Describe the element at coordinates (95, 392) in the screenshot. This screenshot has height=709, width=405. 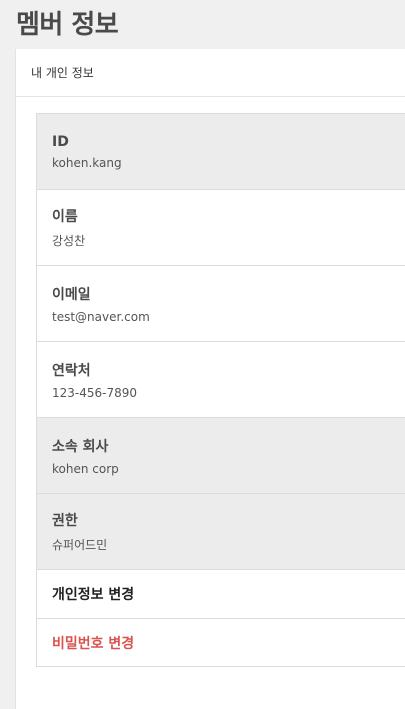
I see `info-value: 123-456-7890` at that location.